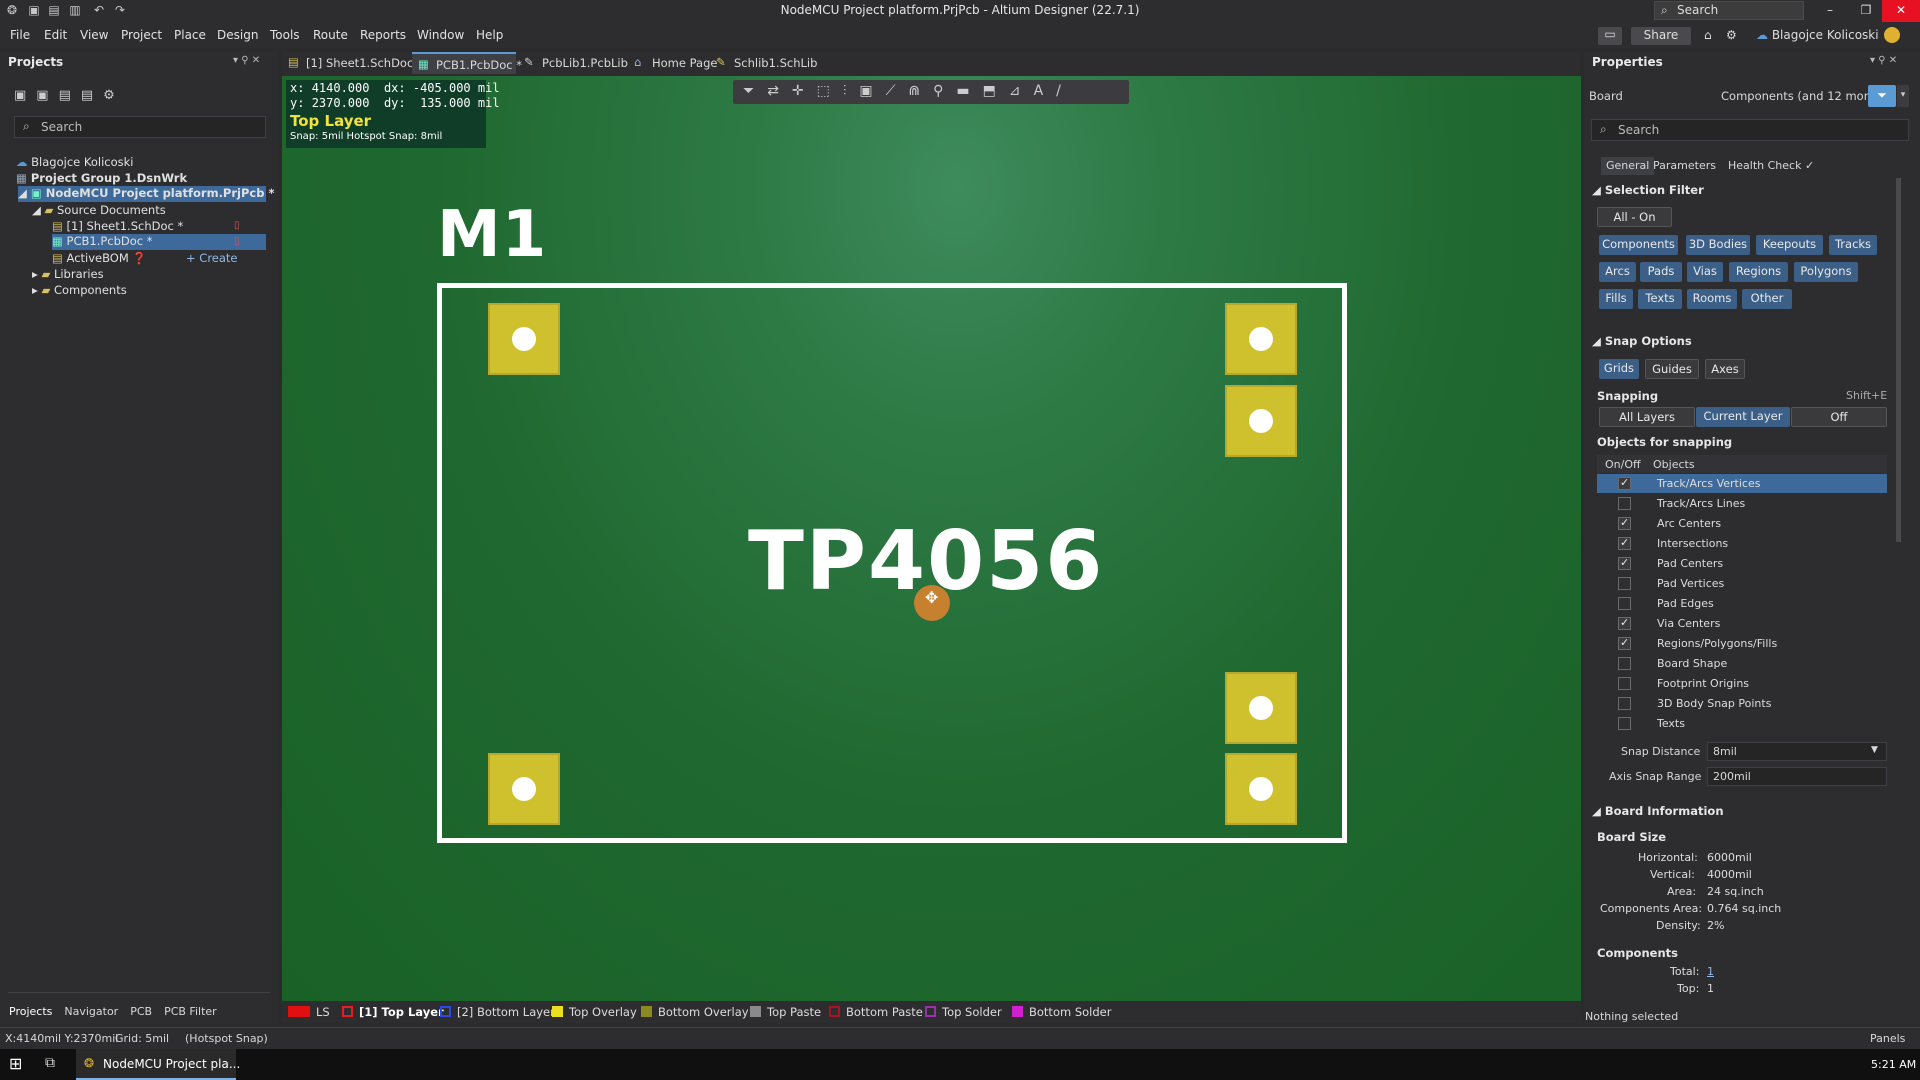  I want to click on snap-object-row: Pad Centers, so click(1742, 563).